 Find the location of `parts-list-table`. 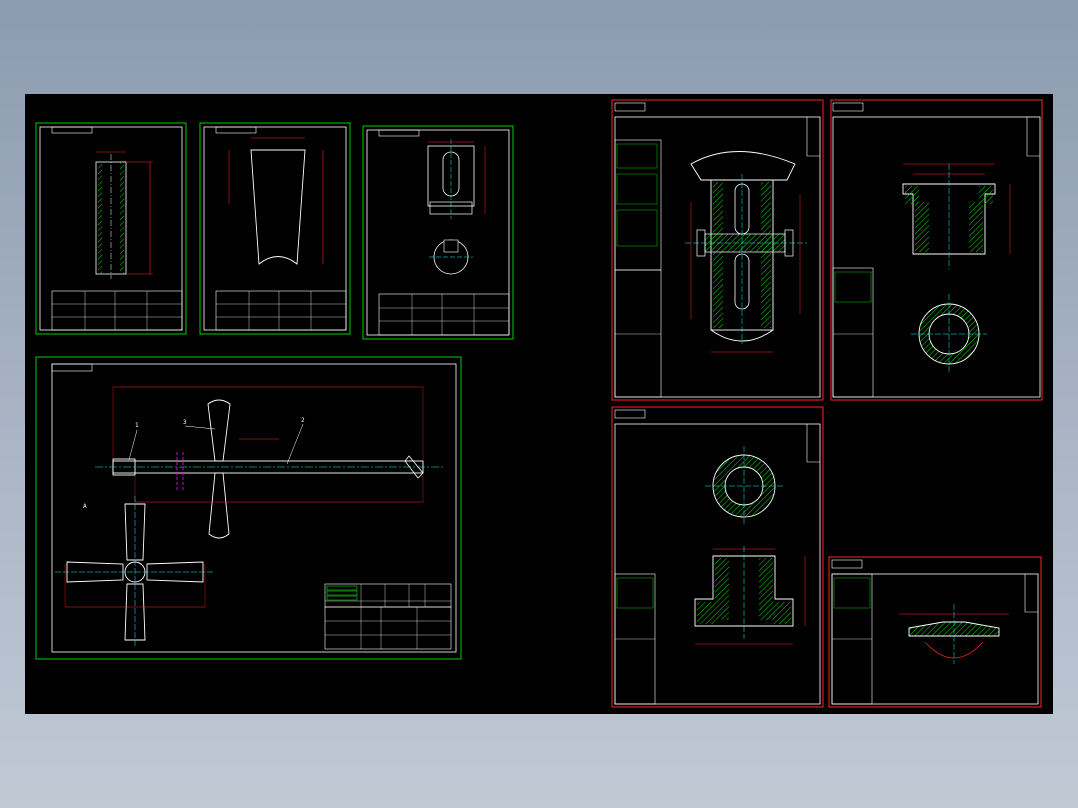

parts-list-table is located at coordinates (388, 595).